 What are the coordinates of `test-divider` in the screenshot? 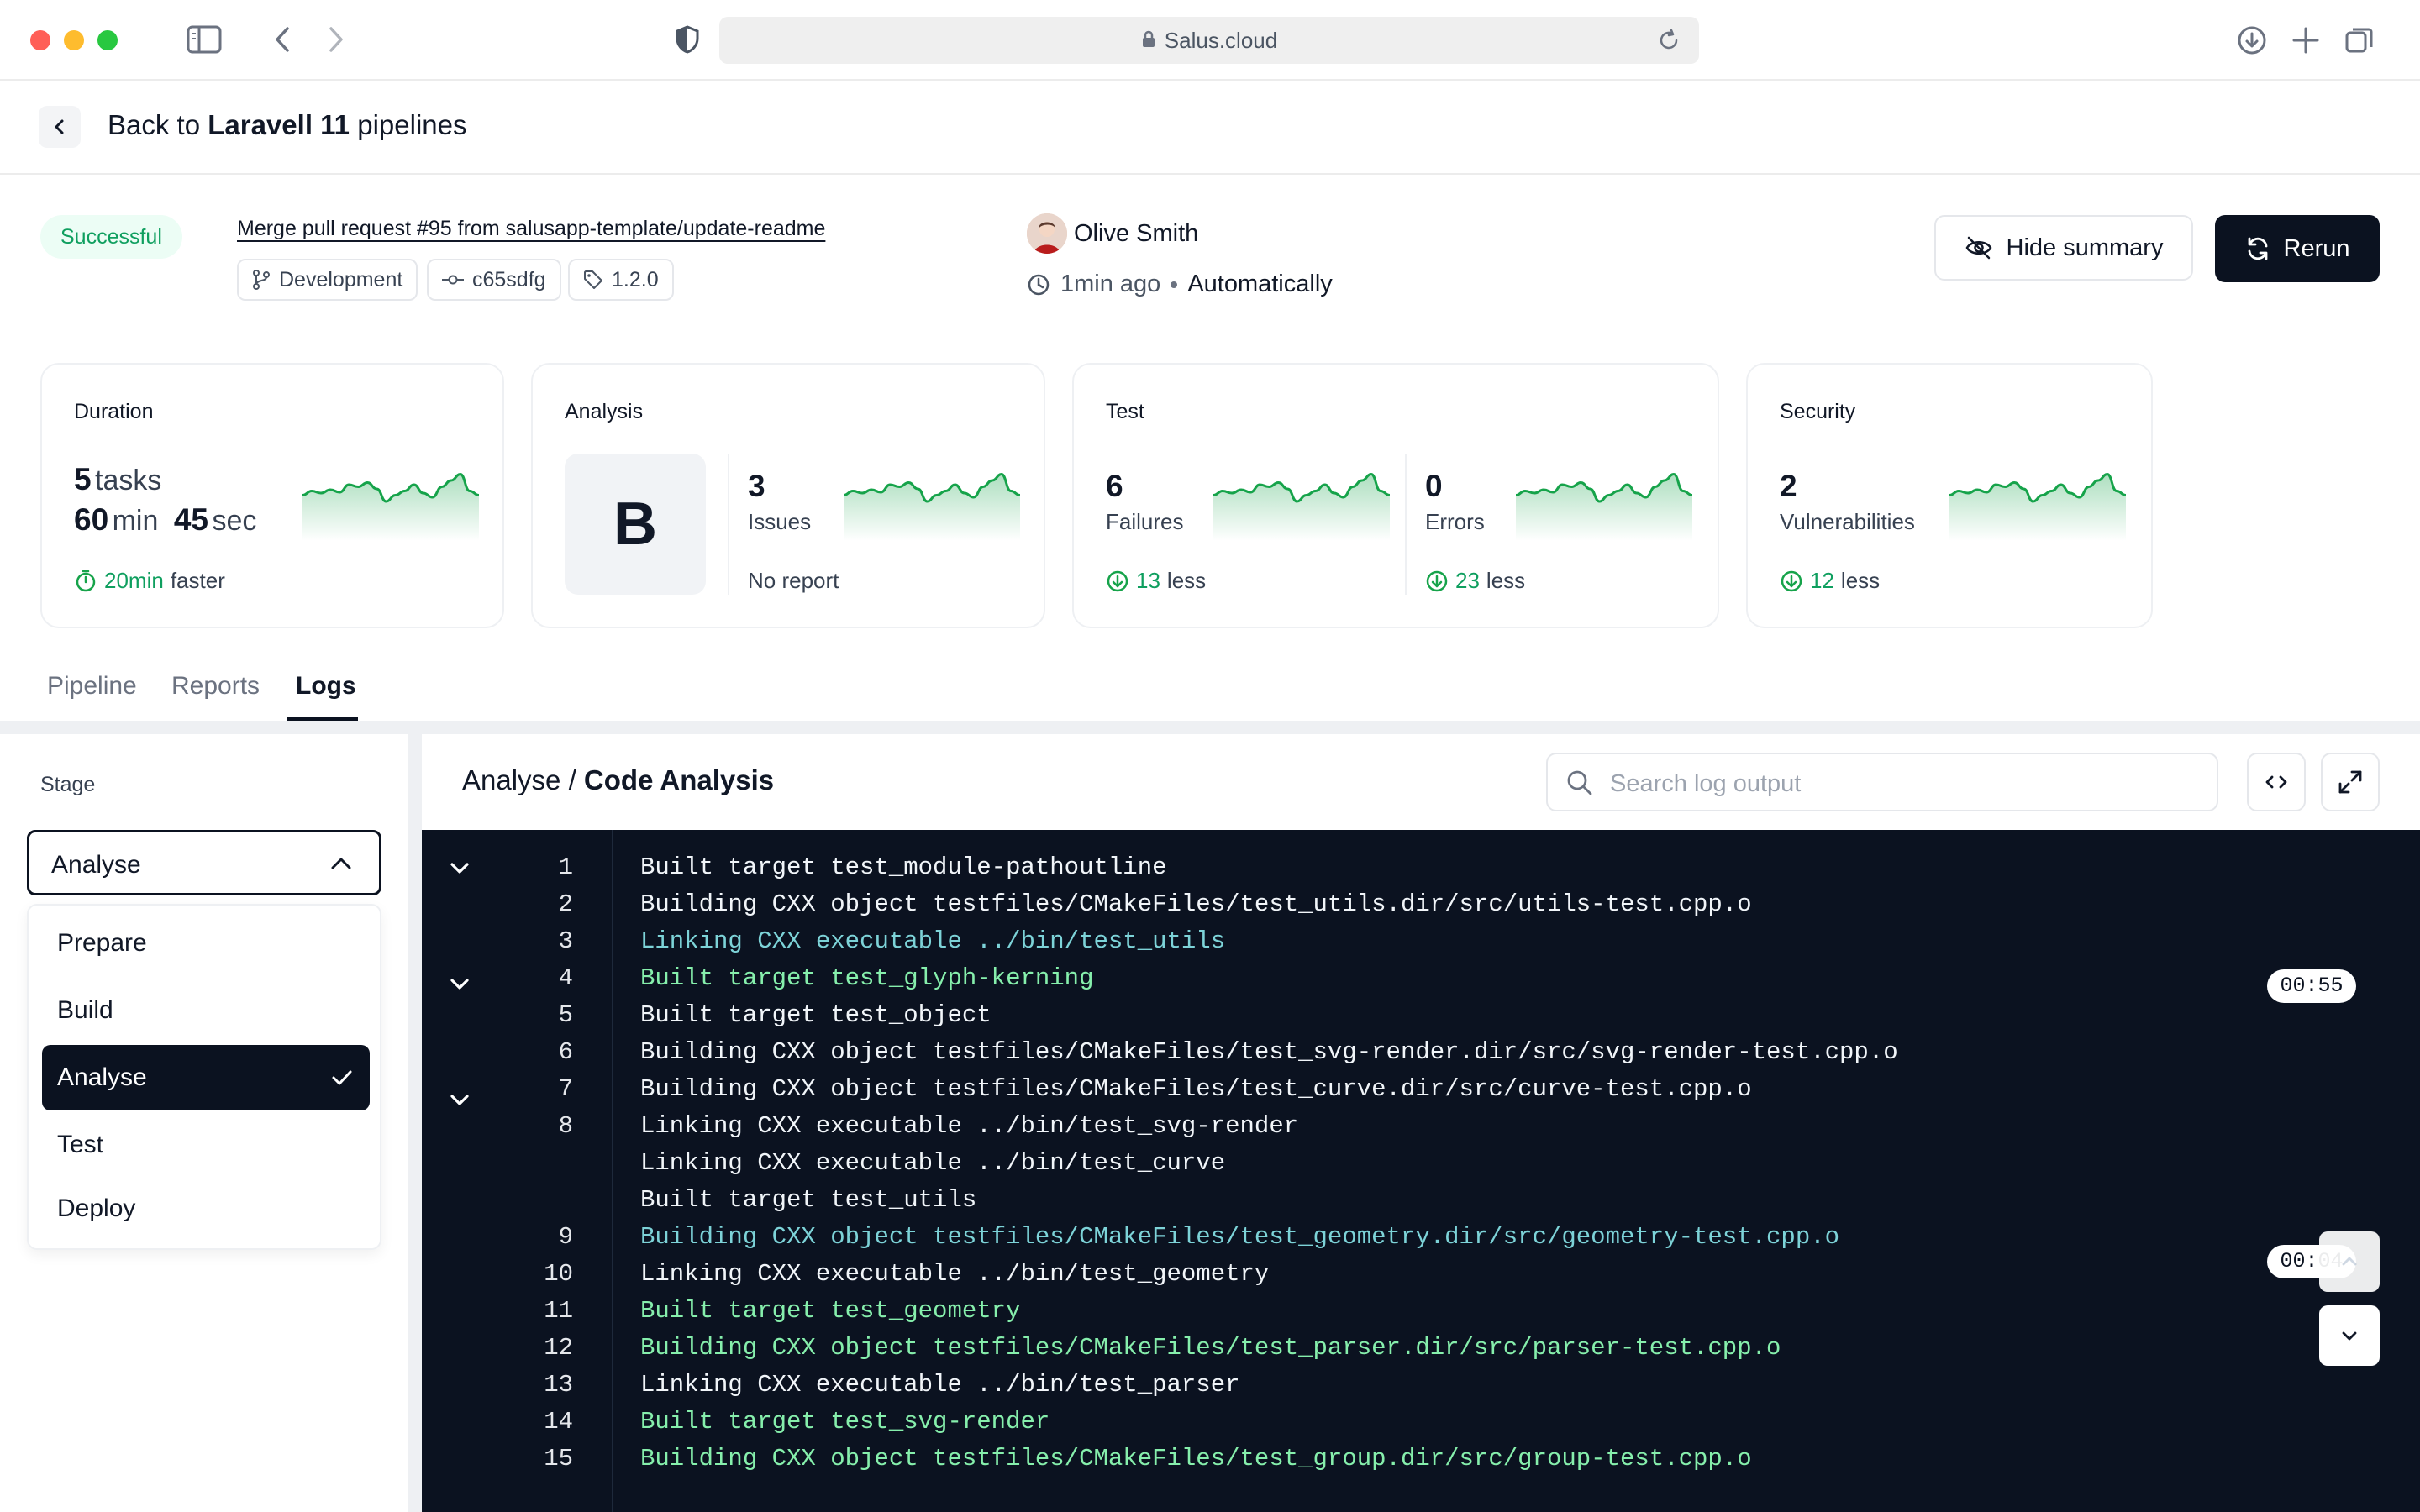 It's located at (1406, 524).